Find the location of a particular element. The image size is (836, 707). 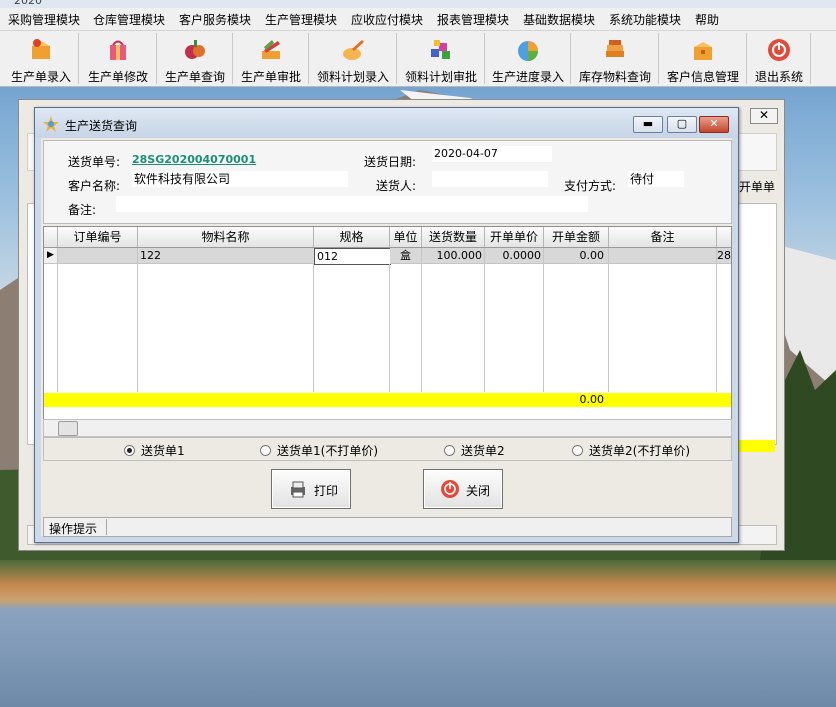

toolbar-material-plan-approve: 领料计划审批 is located at coordinates (441, 58).